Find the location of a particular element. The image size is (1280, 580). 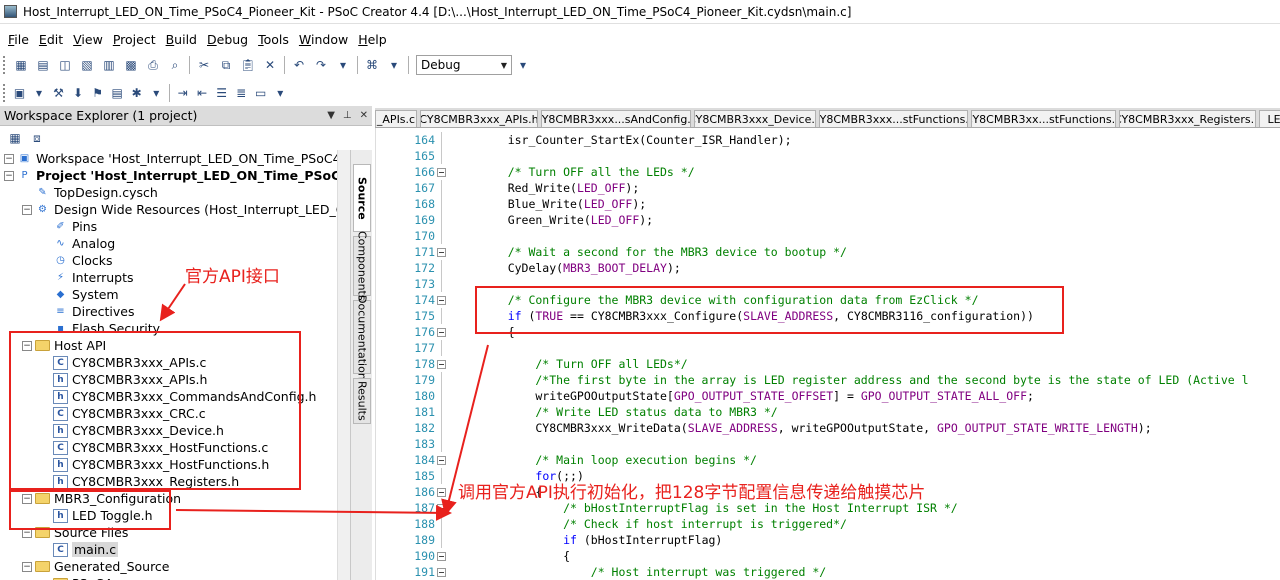

menu-item-build: Build is located at coordinates (182, 39).